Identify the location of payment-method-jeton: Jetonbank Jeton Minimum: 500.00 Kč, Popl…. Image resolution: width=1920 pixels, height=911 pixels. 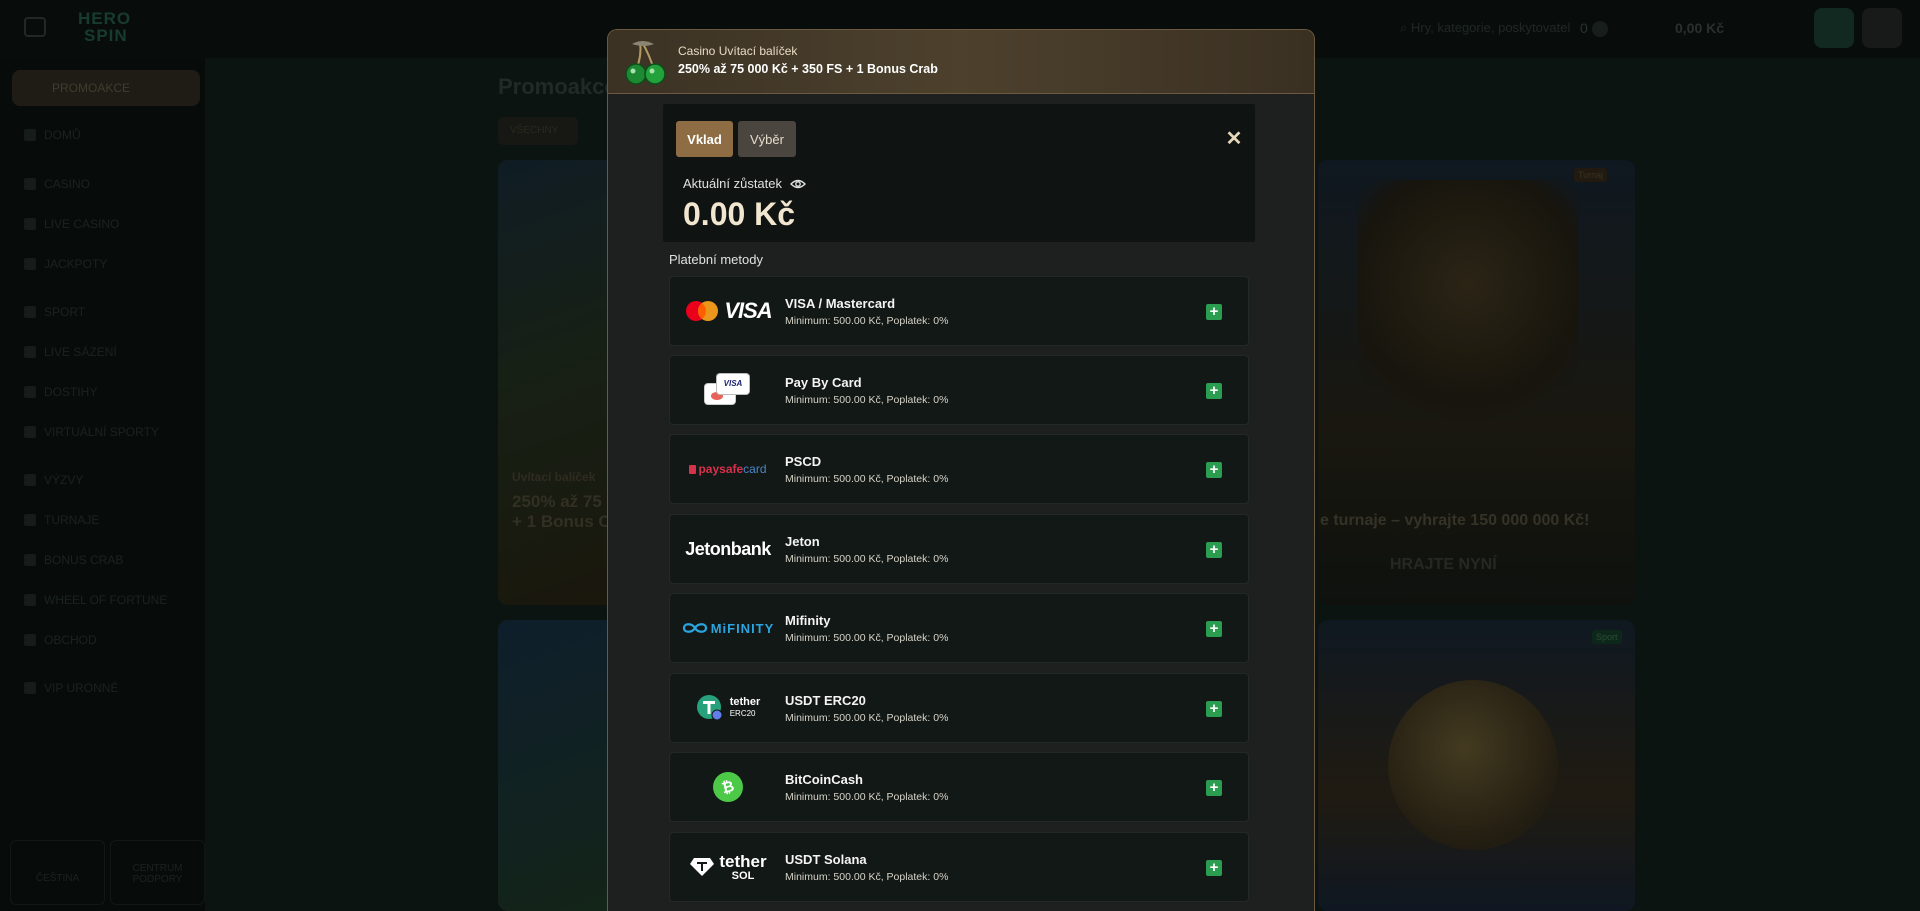
(959, 549).